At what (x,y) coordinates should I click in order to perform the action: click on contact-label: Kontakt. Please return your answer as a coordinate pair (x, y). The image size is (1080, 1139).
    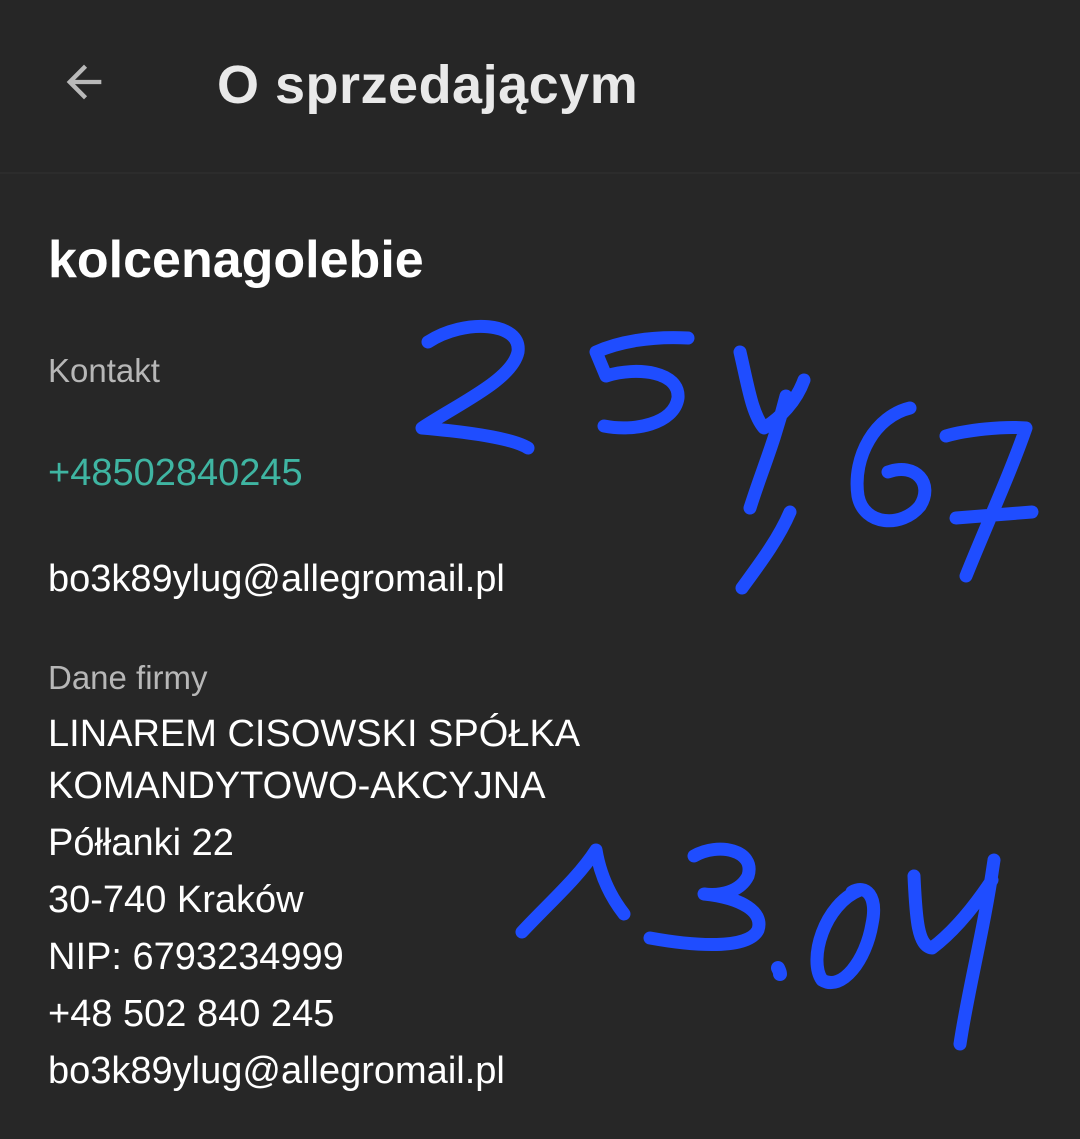
    Looking at the image, I should click on (104, 370).